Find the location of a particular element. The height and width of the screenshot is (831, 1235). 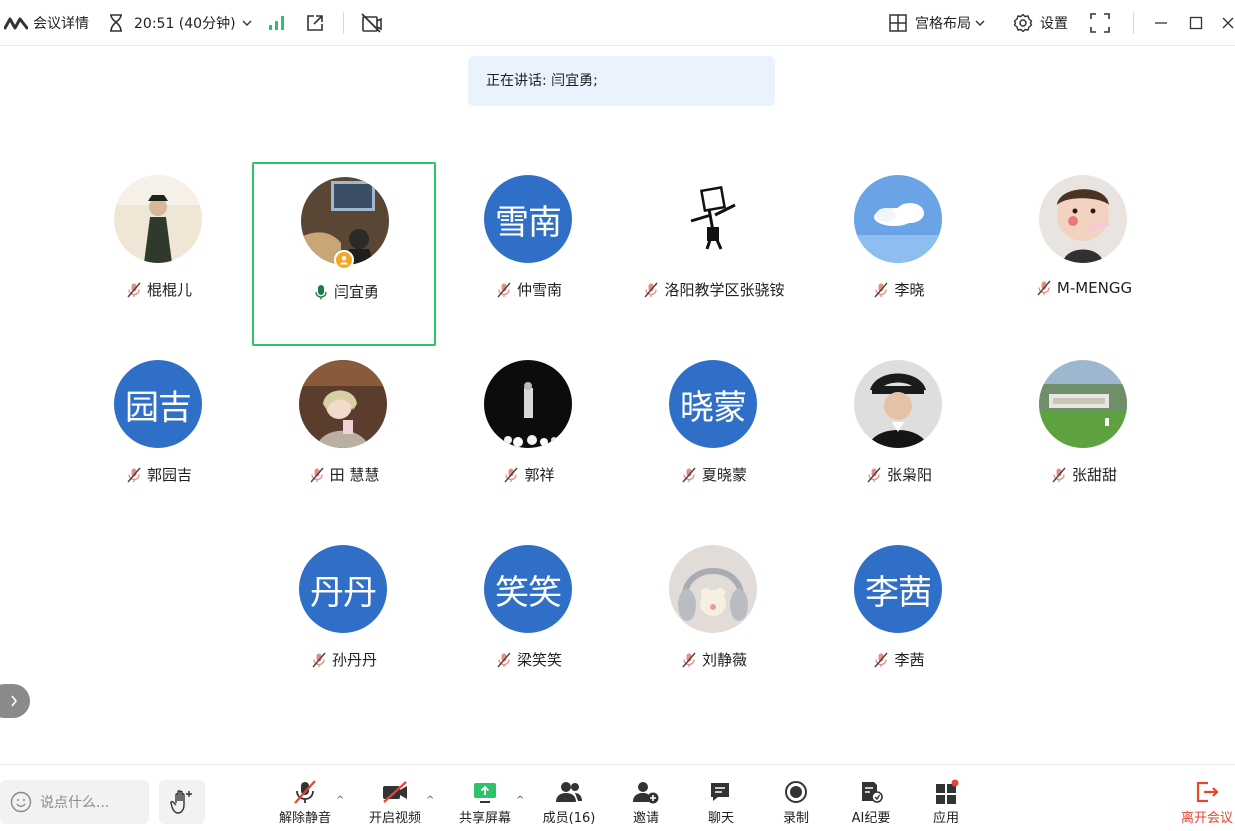

chat-label: 聊天 is located at coordinates (720, 818).